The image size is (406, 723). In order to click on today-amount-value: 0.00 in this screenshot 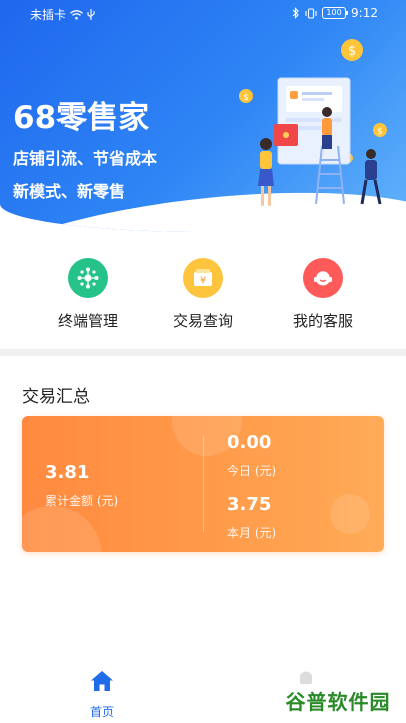, I will do `click(249, 442)`.